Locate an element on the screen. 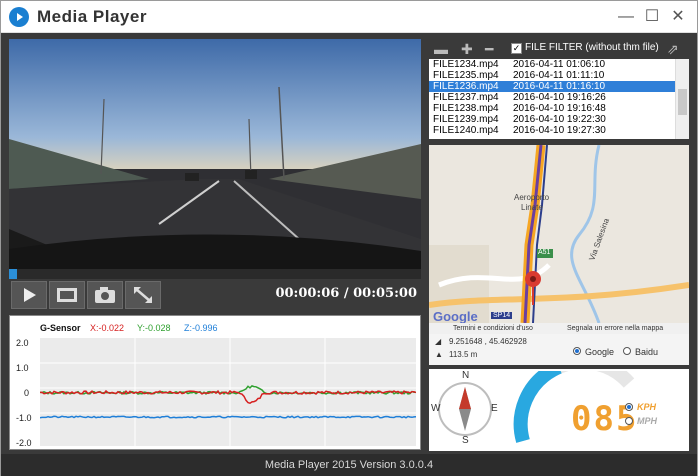  gsensor-plot is located at coordinates (228, 392).